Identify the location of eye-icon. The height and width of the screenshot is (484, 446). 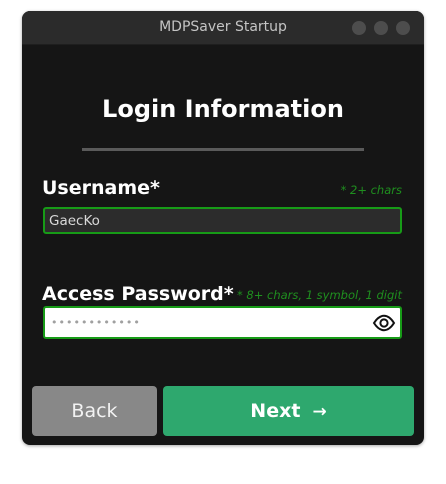
(384, 323).